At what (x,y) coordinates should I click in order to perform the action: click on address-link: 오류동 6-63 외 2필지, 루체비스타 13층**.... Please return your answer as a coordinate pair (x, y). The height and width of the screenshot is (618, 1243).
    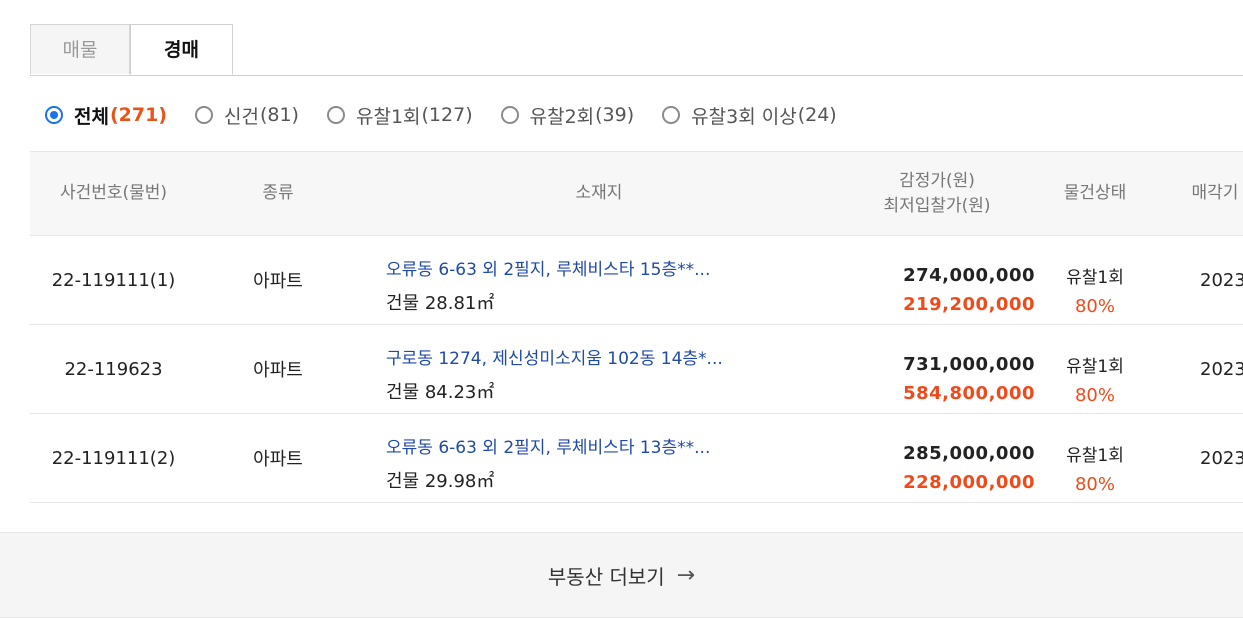
    Looking at the image, I should click on (548, 445).